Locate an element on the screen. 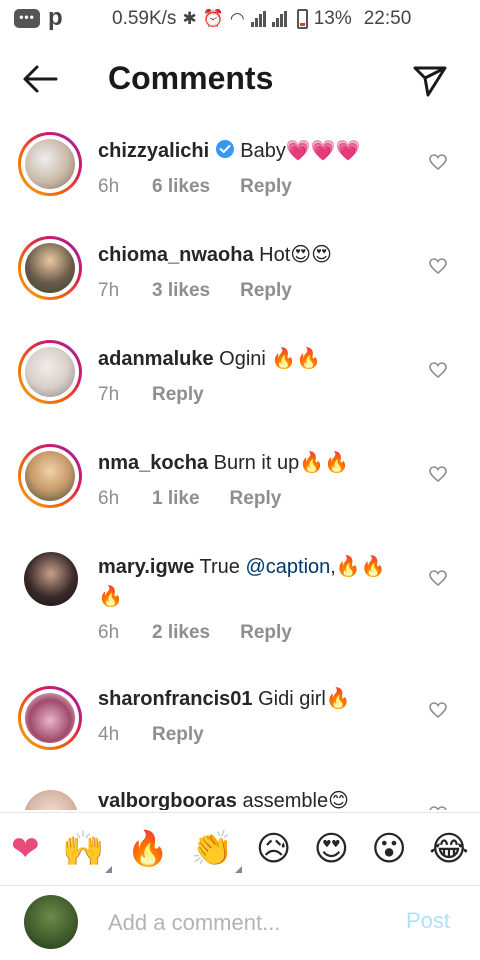  clapping-emoji-button: 👏 is located at coordinates (216, 851).